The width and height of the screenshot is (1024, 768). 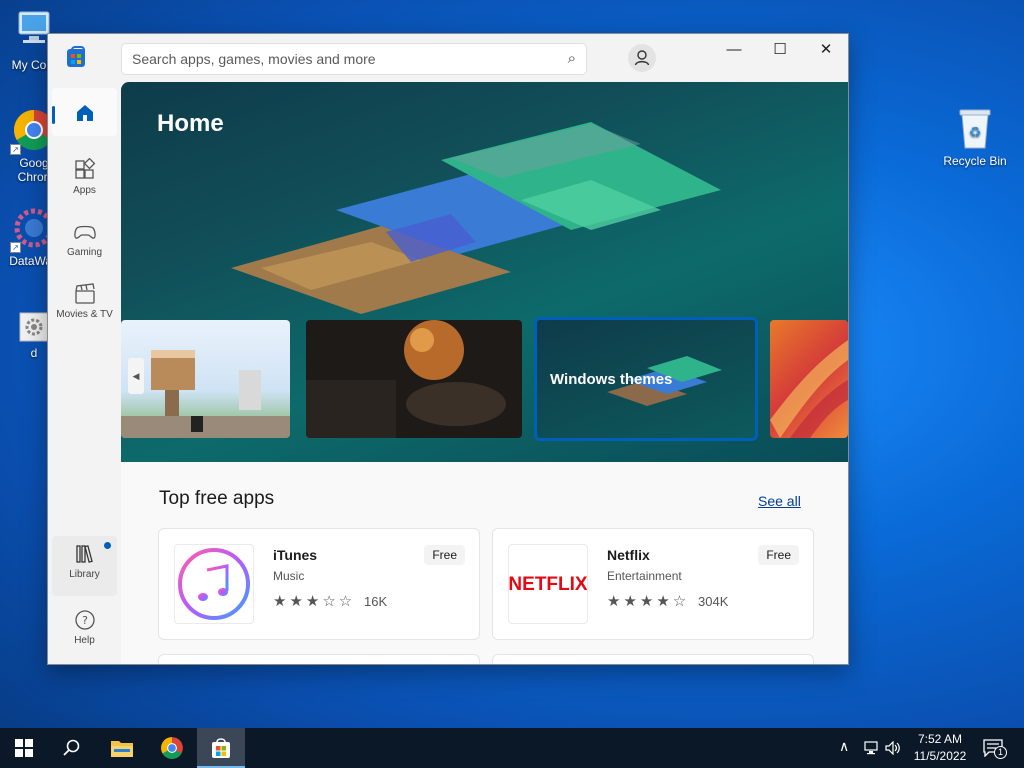 I want to click on user-icon, so click(x=642, y=58).